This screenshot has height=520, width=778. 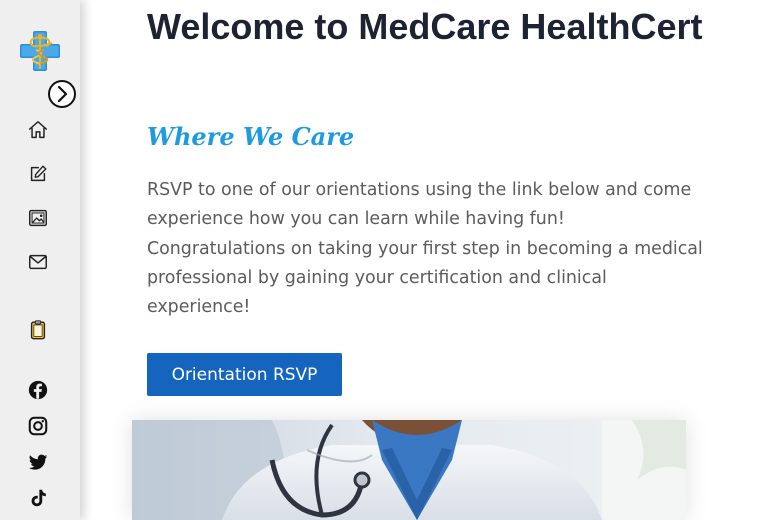 What do you see at coordinates (38, 390) in the screenshot?
I see `facebook-icon` at bounding box center [38, 390].